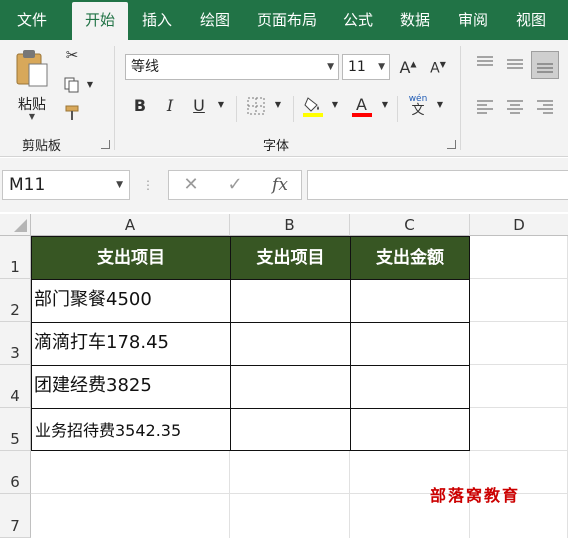  Describe the element at coordinates (191, 185) in the screenshot. I see `cancel-icon: ✕` at that location.